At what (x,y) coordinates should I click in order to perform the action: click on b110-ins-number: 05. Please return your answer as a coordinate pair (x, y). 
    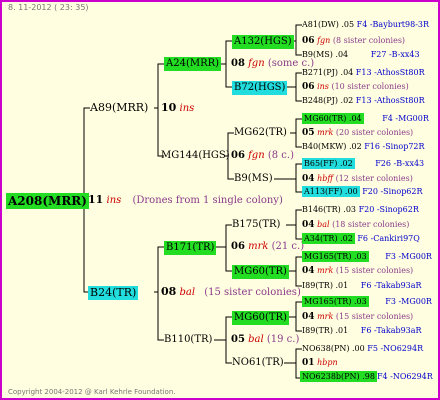
    Looking at the image, I should click on (238, 339).